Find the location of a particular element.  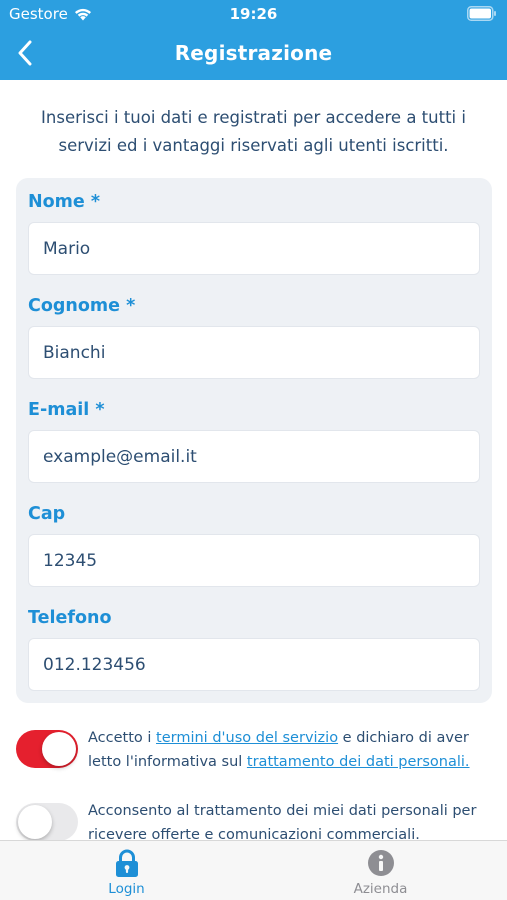

tab-bar: Login Azienda is located at coordinates (253, 870).